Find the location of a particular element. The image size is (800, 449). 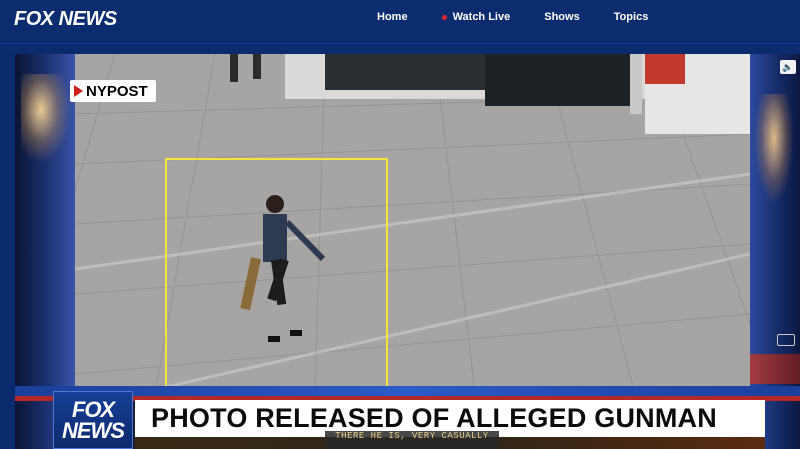

captions-icon is located at coordinates (786, 340).